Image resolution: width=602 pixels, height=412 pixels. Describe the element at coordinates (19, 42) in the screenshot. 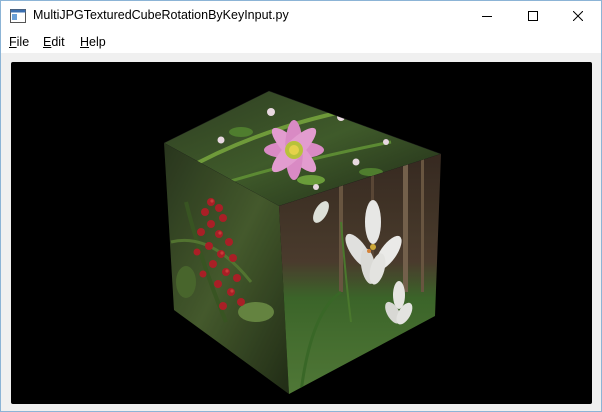

I see `menu-file: File` at that location.